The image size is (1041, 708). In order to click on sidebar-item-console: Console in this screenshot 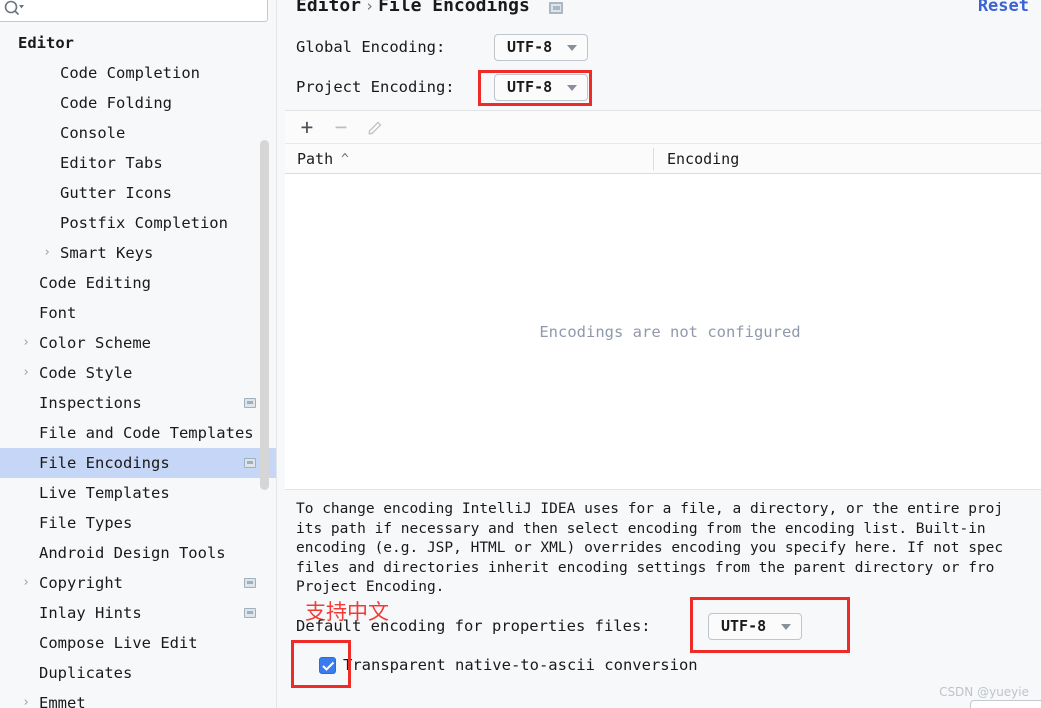, I will do `click(138, 133)`.